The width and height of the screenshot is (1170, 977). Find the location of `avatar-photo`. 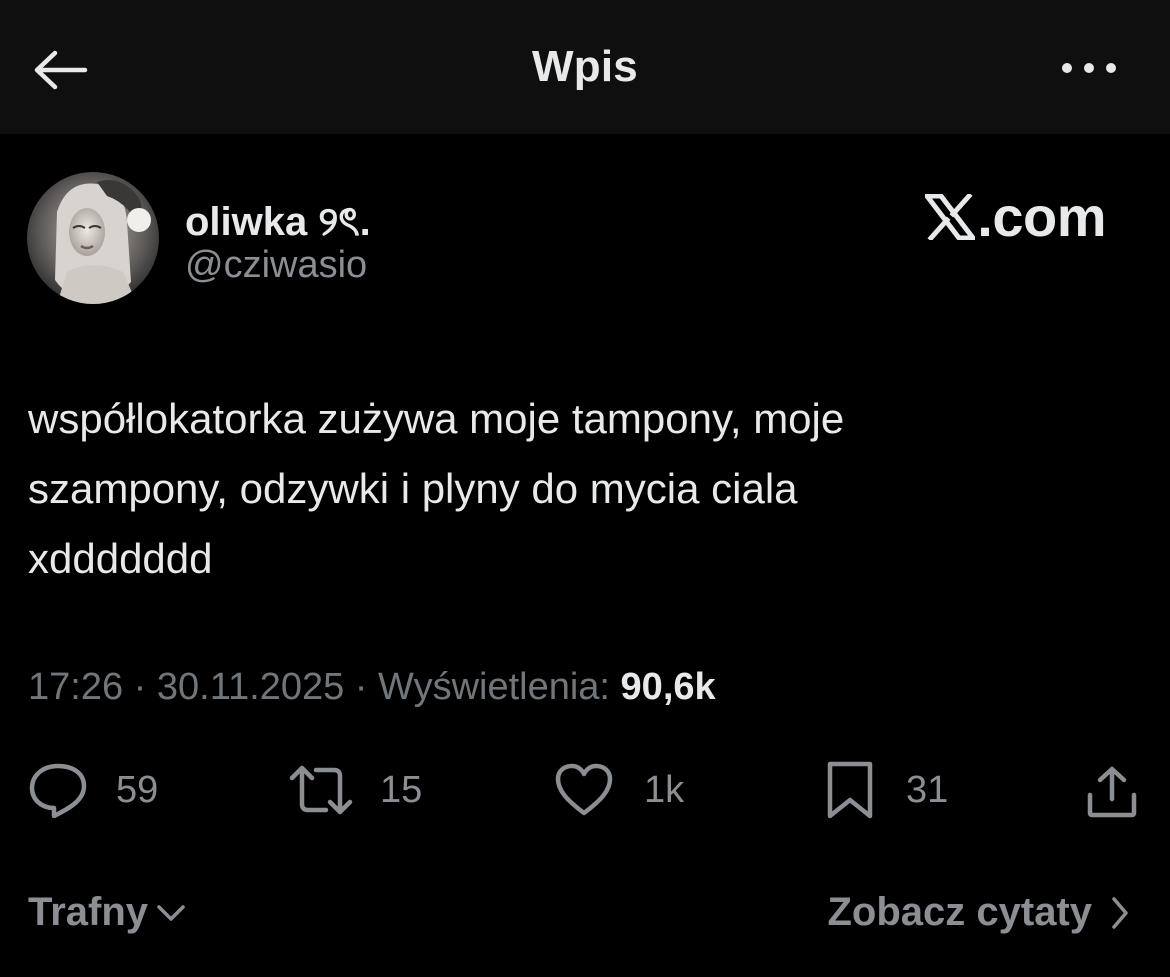

avatar-photo is located at coordinates (93, 238).